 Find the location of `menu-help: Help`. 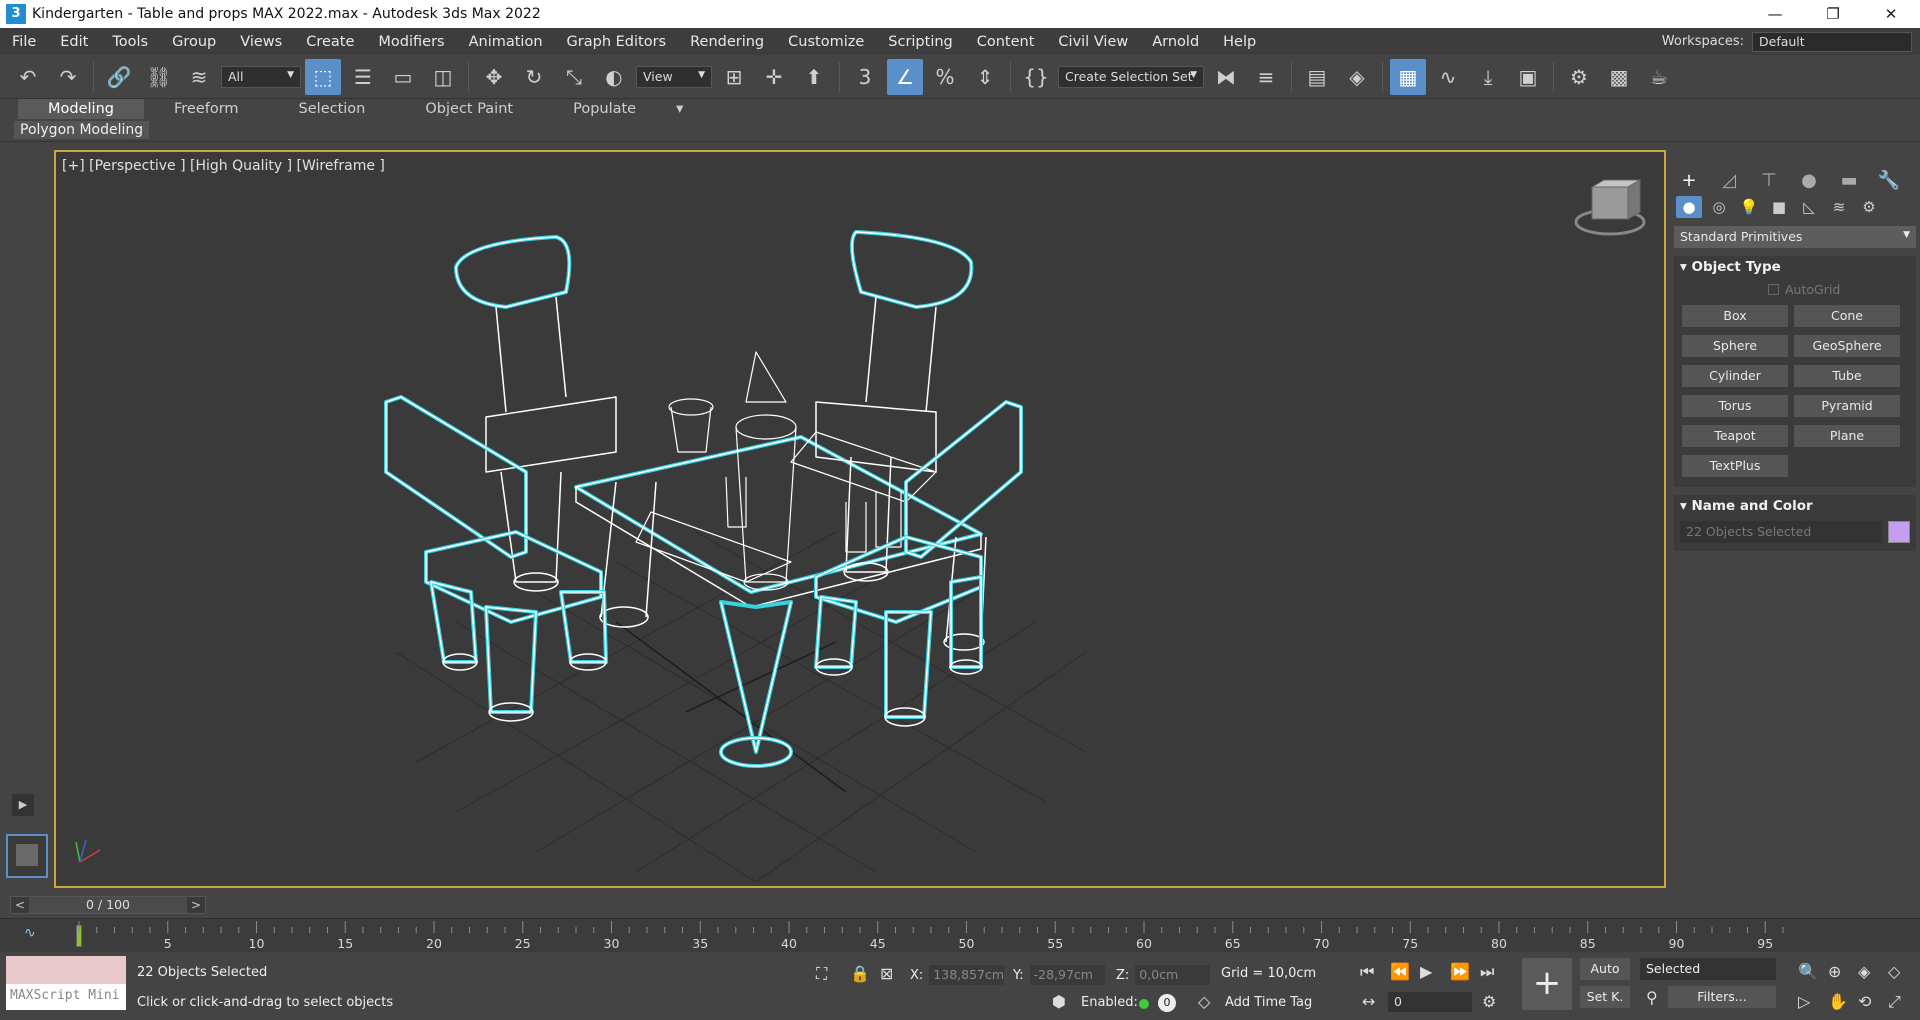

menu-help: Help is located at coordinates (1239, 42).